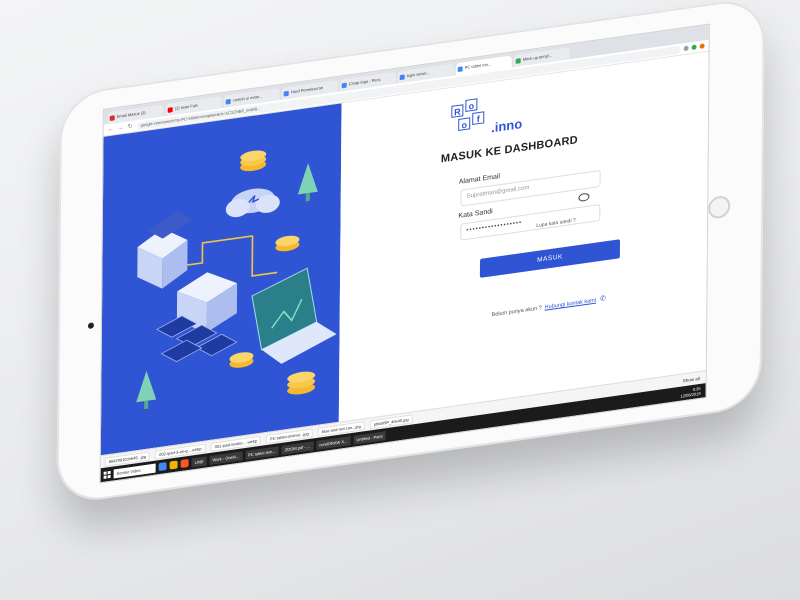 Image resolution: width=800 pixels, height=600 pixels. Describe the element at coordinates (236, 280) in the screenshot. I see `solar-iot-illustration` at that location.